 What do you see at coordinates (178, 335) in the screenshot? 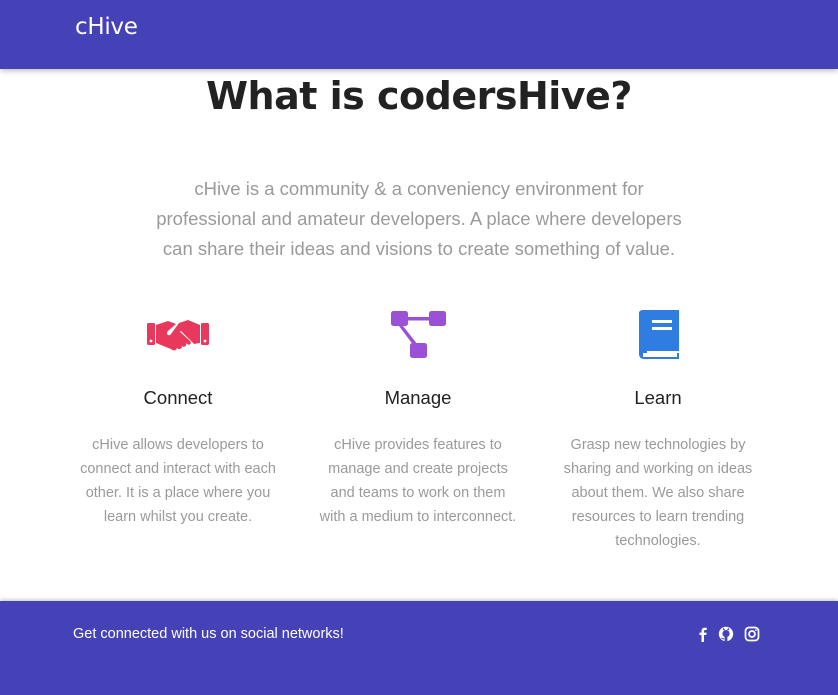
I see `handshake-icon` at bounding box center [178, 335].